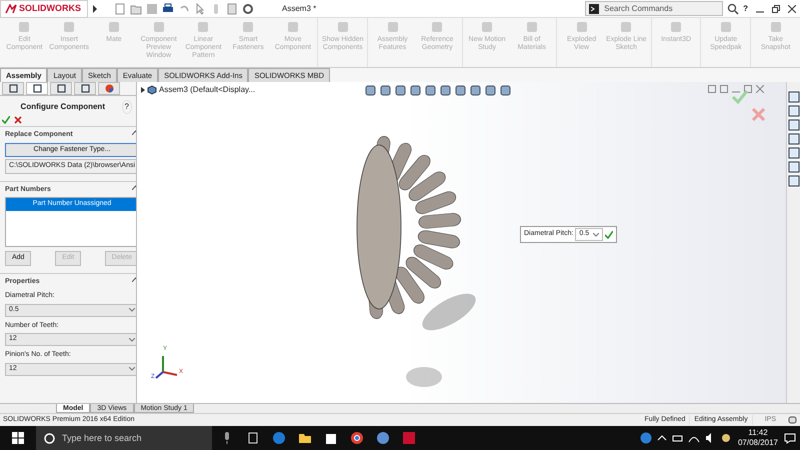 This screenshot has width=800, height=450. I want to click on select-pointer-icon, so click(200, 8).